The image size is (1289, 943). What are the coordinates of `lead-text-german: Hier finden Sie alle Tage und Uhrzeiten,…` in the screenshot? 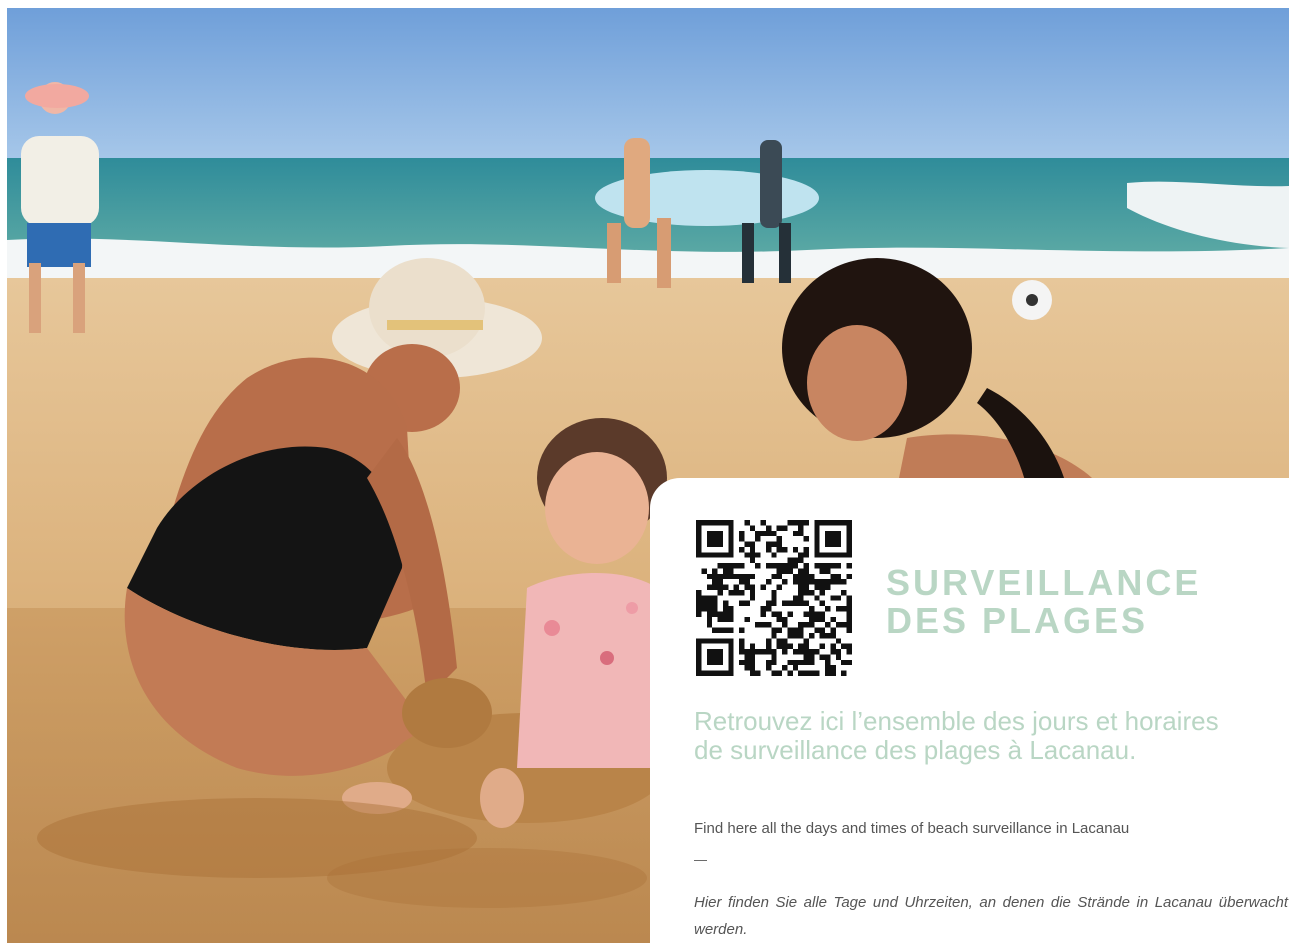 It's located at (991, 916).